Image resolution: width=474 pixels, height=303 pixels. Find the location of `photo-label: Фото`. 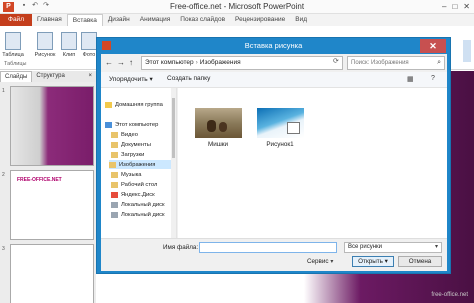

photo-label: Фото is located at coordinates (89, 55).